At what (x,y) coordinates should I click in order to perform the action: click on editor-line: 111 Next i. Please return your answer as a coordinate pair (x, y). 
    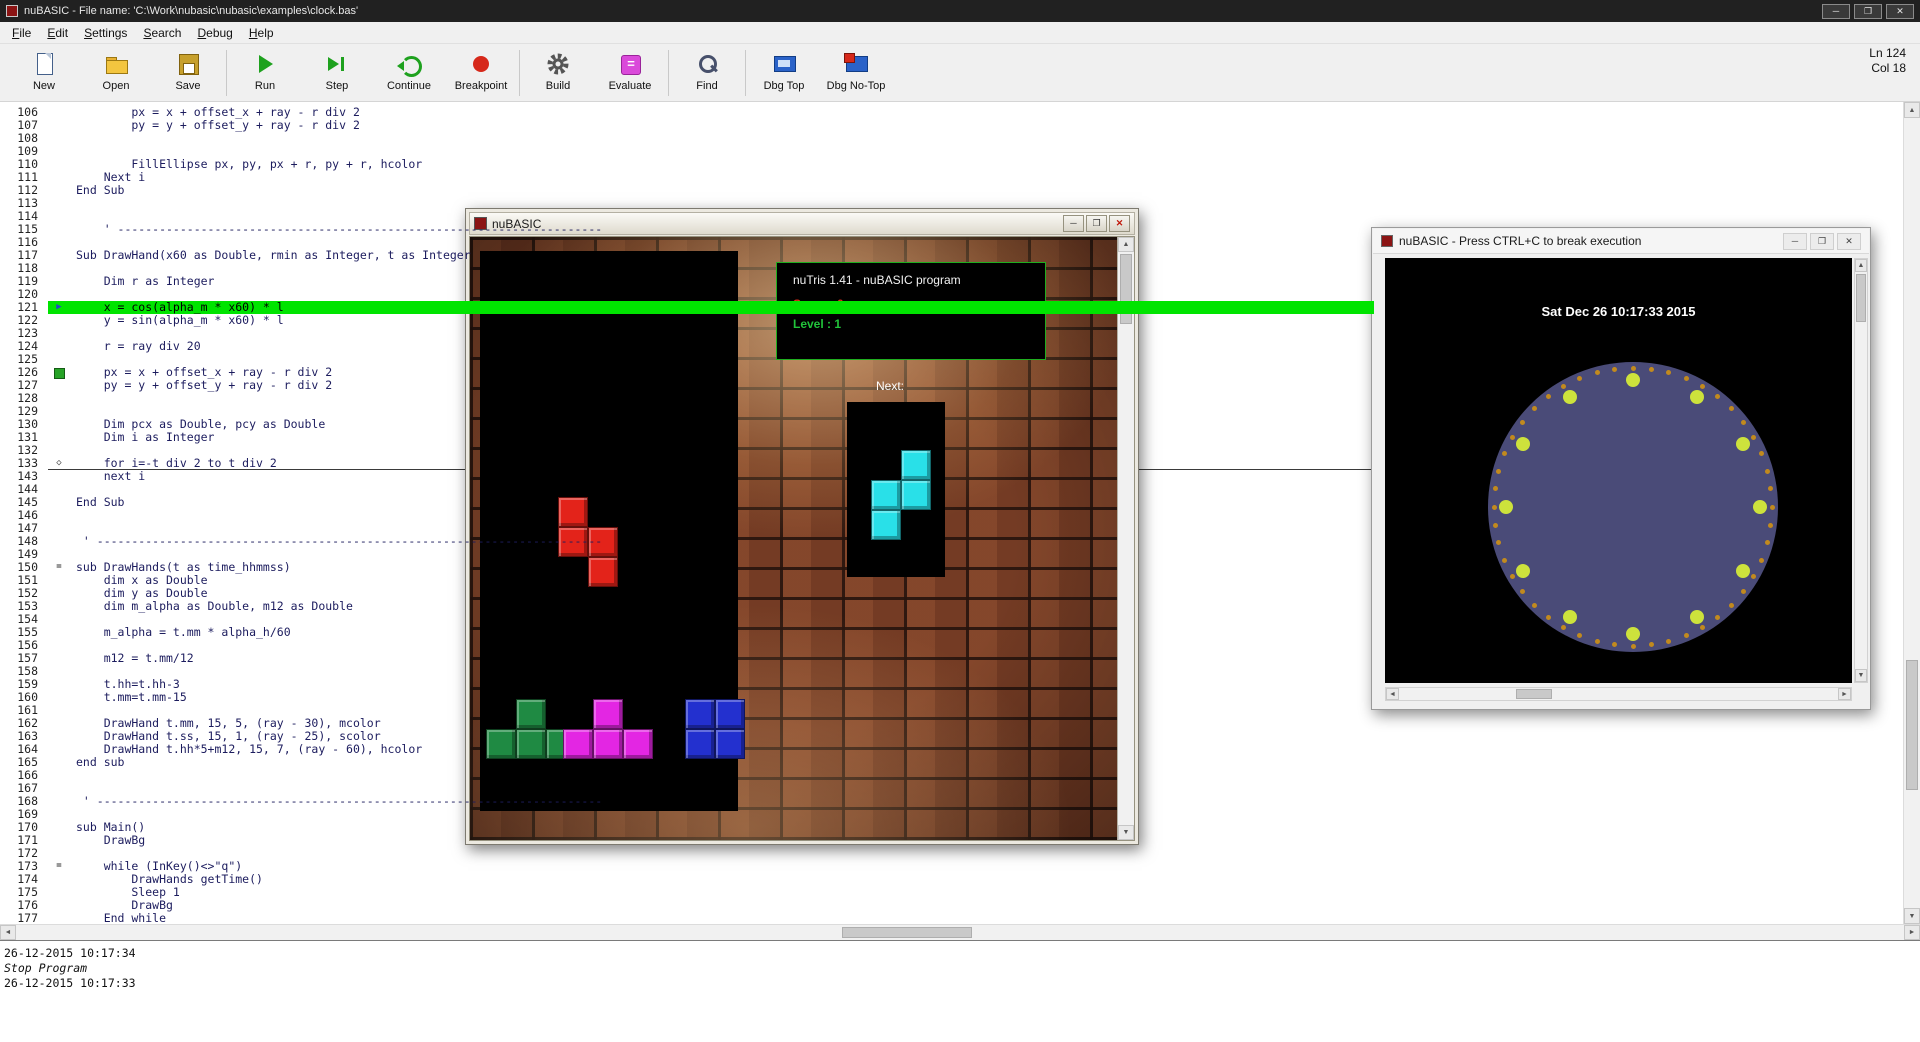
    Looking at the image, I should click on (951, 177).